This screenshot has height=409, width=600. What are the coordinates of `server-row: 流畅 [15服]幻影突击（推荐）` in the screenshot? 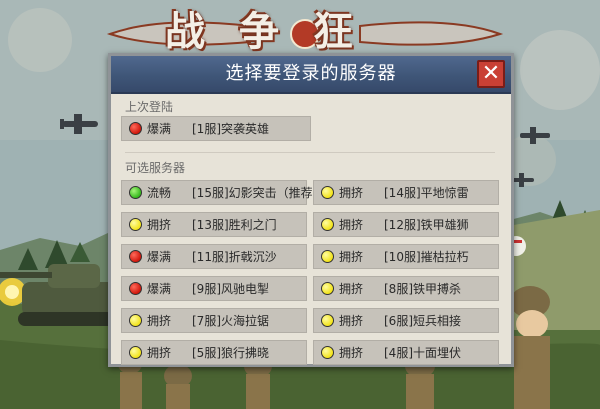 It's located at (223, 192).